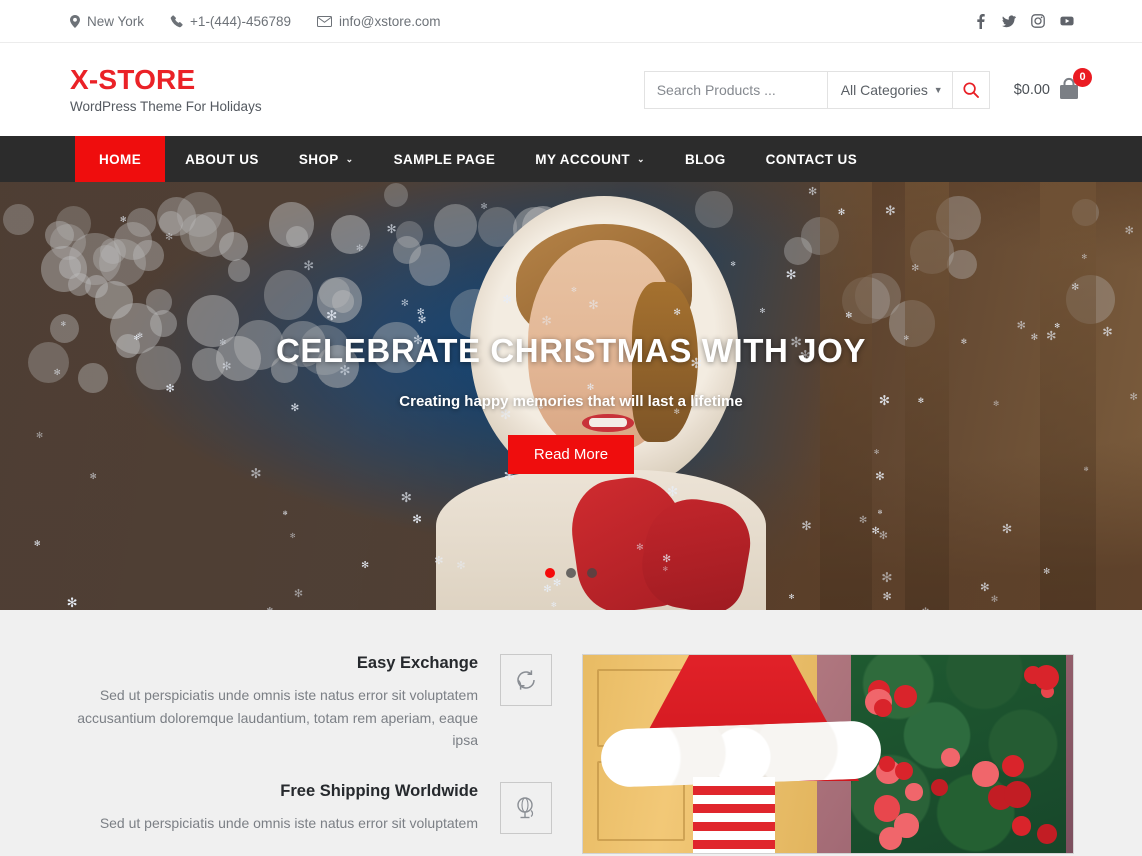 The height and width of the screenshot is (856, 1142). What do you see at coordinates (390, 21) in the screenshot?
I see `email-text: info@xstore.com` at bounding box center [390, 21].